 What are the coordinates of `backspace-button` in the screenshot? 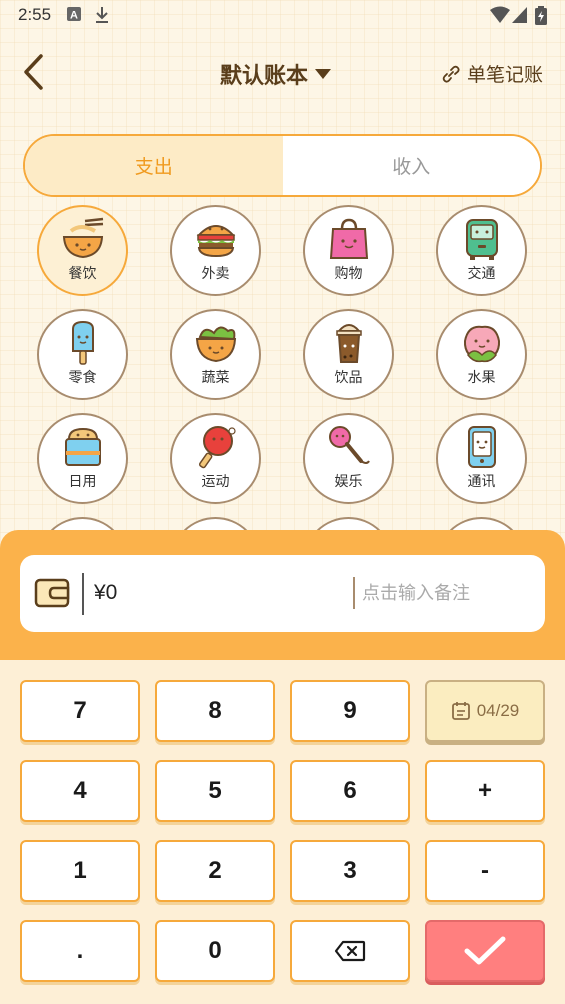 It's located at (350, 951).